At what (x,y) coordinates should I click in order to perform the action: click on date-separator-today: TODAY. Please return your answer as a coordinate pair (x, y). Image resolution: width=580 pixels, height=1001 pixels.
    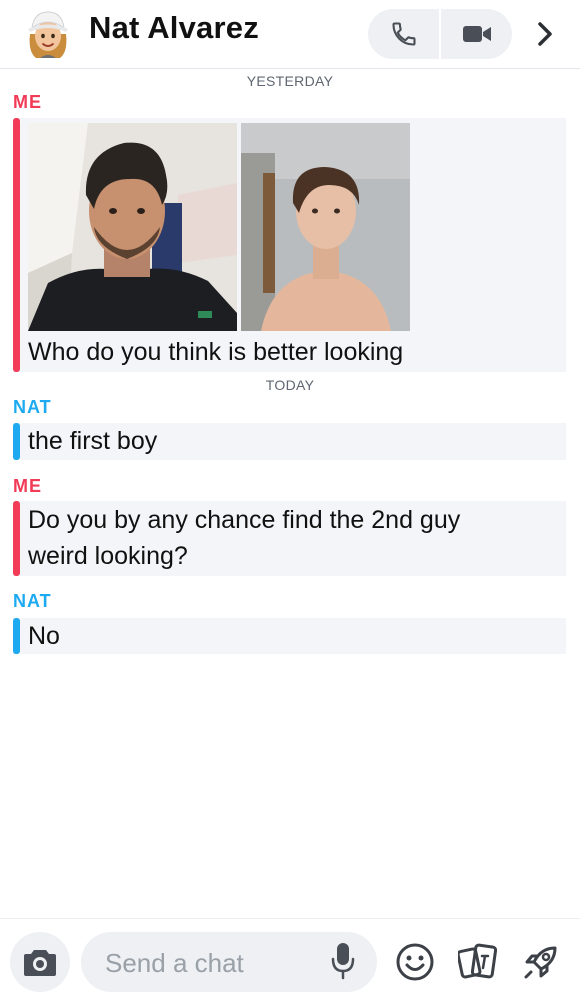
    Looking at the image, I should click on (290, 385).